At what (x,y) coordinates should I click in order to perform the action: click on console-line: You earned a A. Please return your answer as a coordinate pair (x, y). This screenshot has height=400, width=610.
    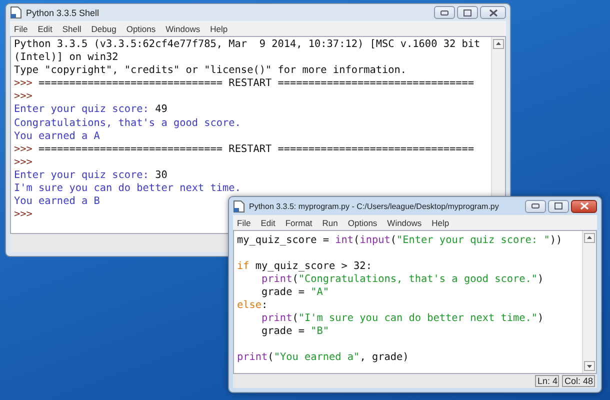
    Looking at the image, I should click on (57, 136).